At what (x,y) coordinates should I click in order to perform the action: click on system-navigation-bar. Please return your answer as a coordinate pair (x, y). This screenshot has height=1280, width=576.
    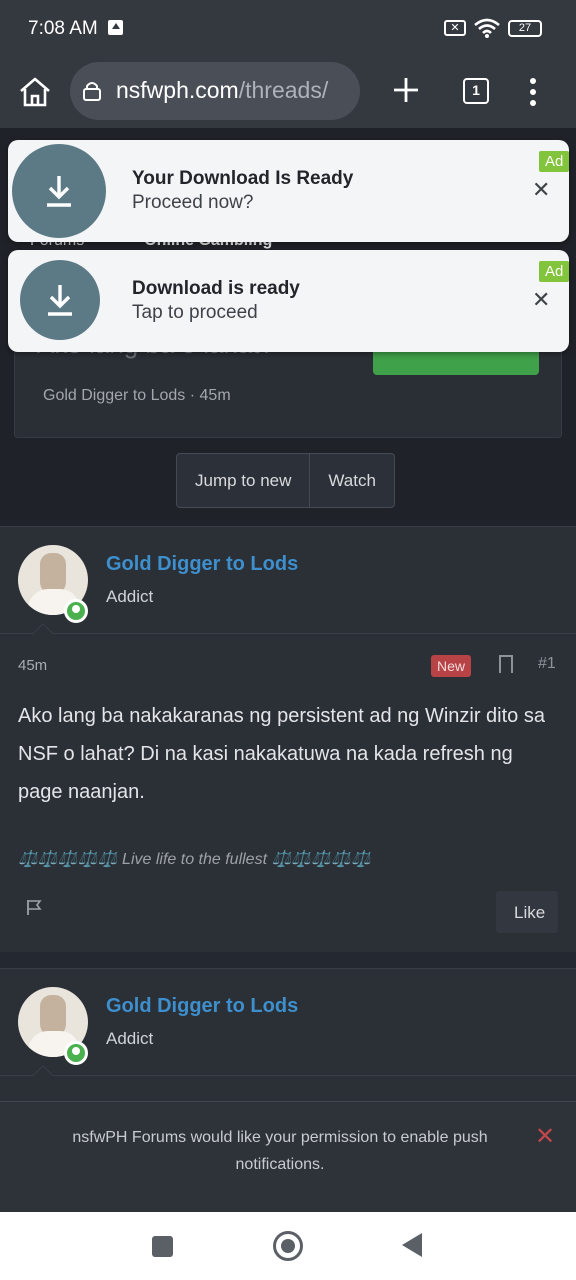
    Looking at the image, I should click on (288, 1246).